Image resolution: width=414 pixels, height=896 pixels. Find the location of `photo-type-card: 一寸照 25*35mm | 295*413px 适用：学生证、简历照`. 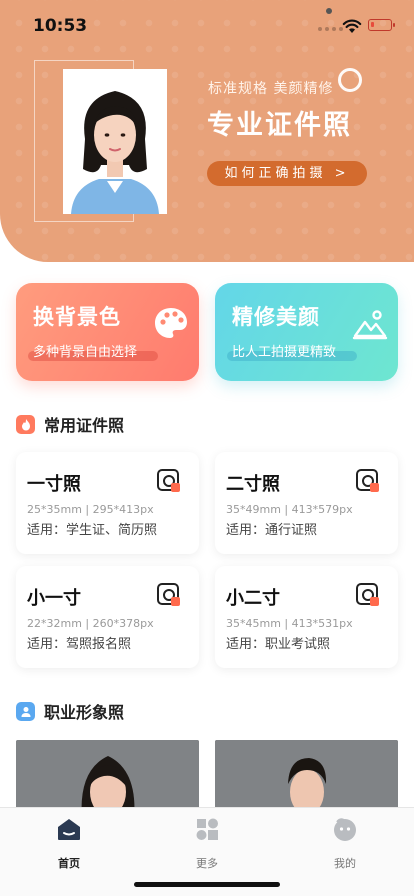

photo-type-card: 一寸照 25*35mm | 295*413px 适用：学生证、简历照 is located at coordinates (107, 503).